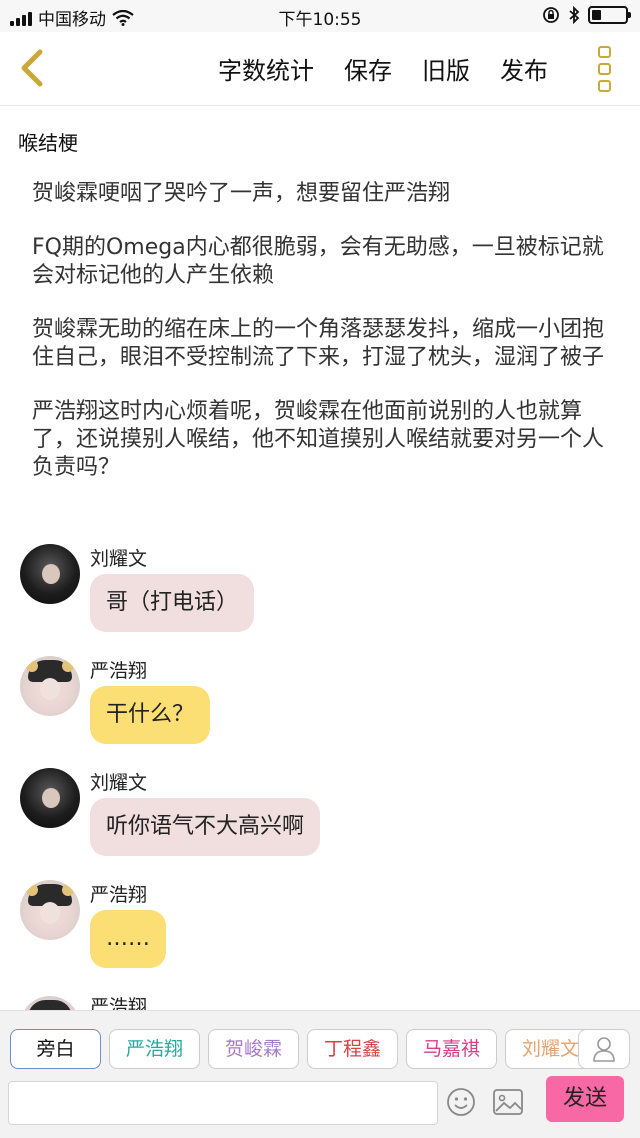  I want to click on user-icon, so click(604, 1049).